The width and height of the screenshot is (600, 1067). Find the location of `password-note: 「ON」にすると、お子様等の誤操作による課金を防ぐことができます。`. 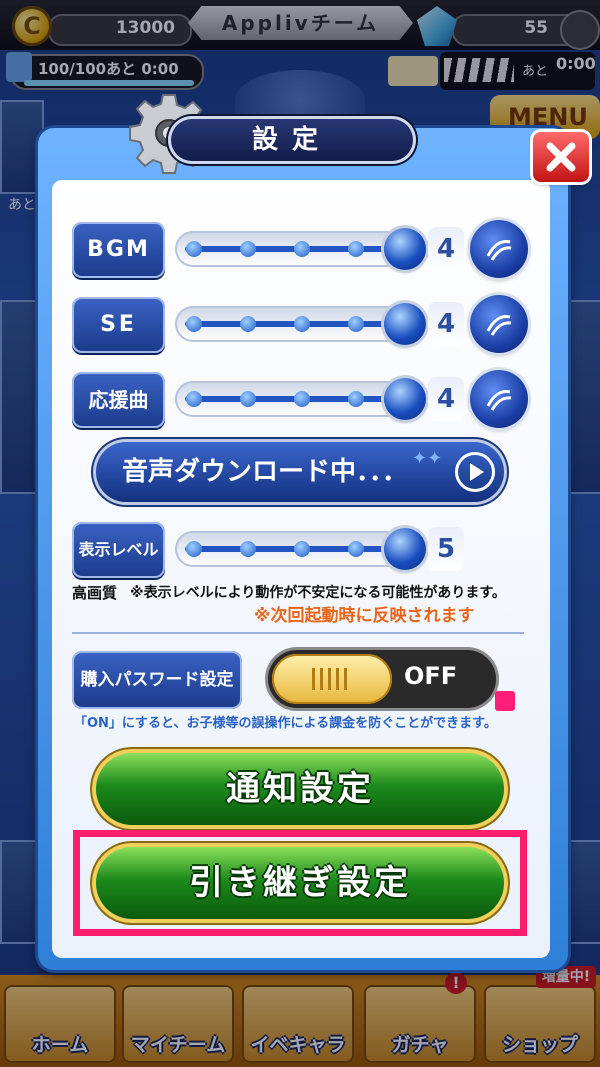

password-note: 「ON」にすると、お子様等の誤操作による課金を防ぐことができます。 is located at coordinates (285, 723).